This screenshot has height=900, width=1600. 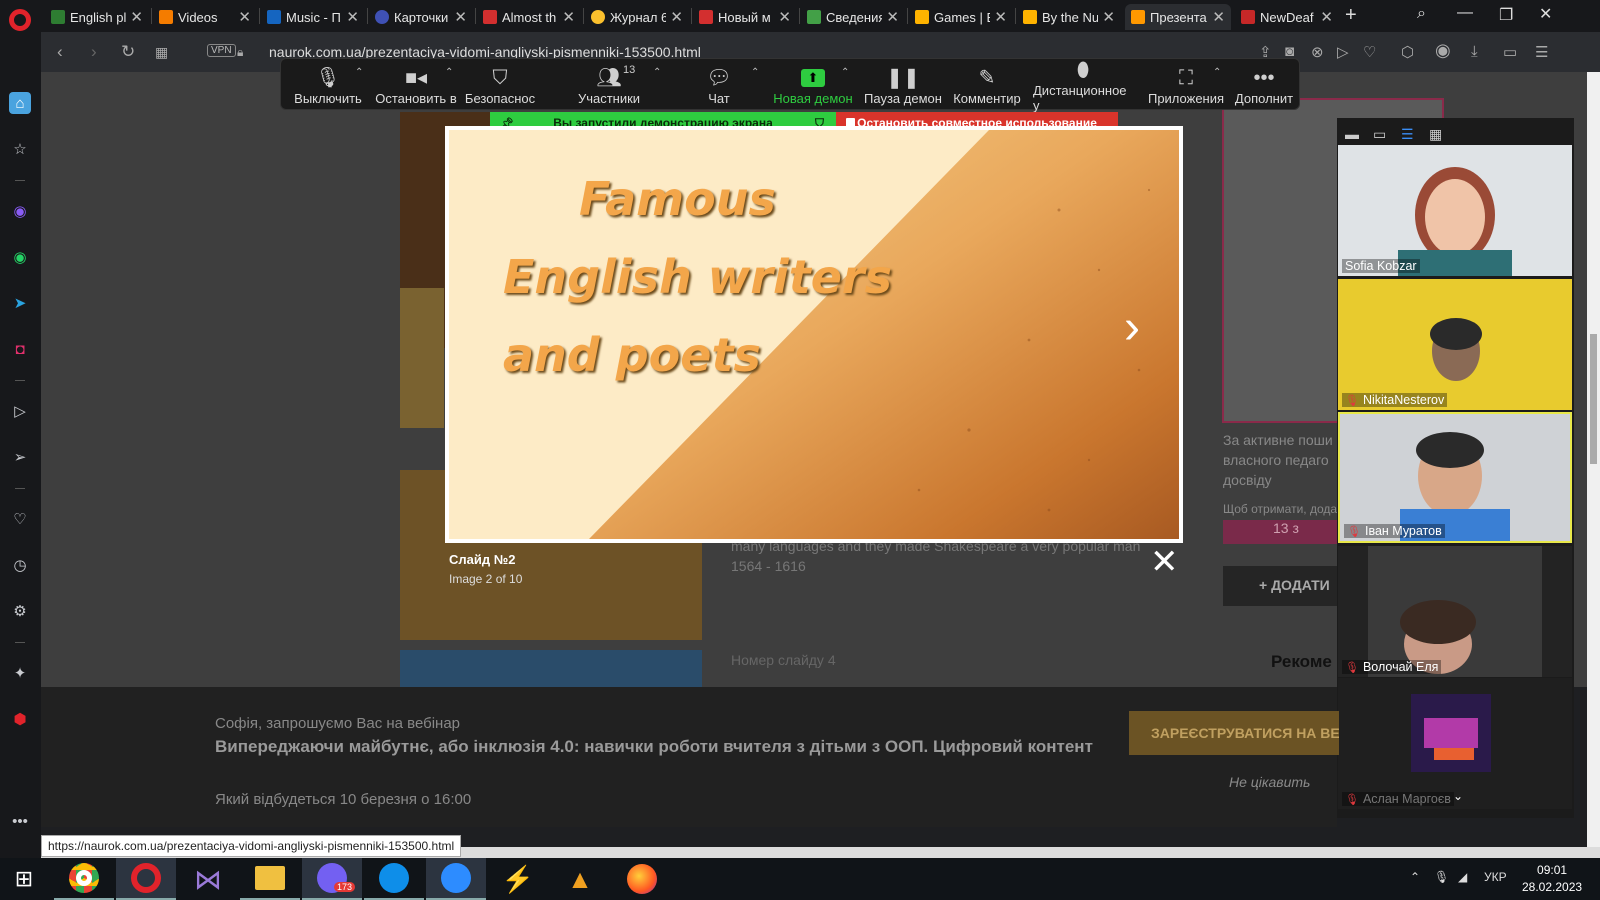 What do you see at coordinates (24, 879) in the screenshot?
I see `start-button: ⊞` at bounding box center [24, 879].